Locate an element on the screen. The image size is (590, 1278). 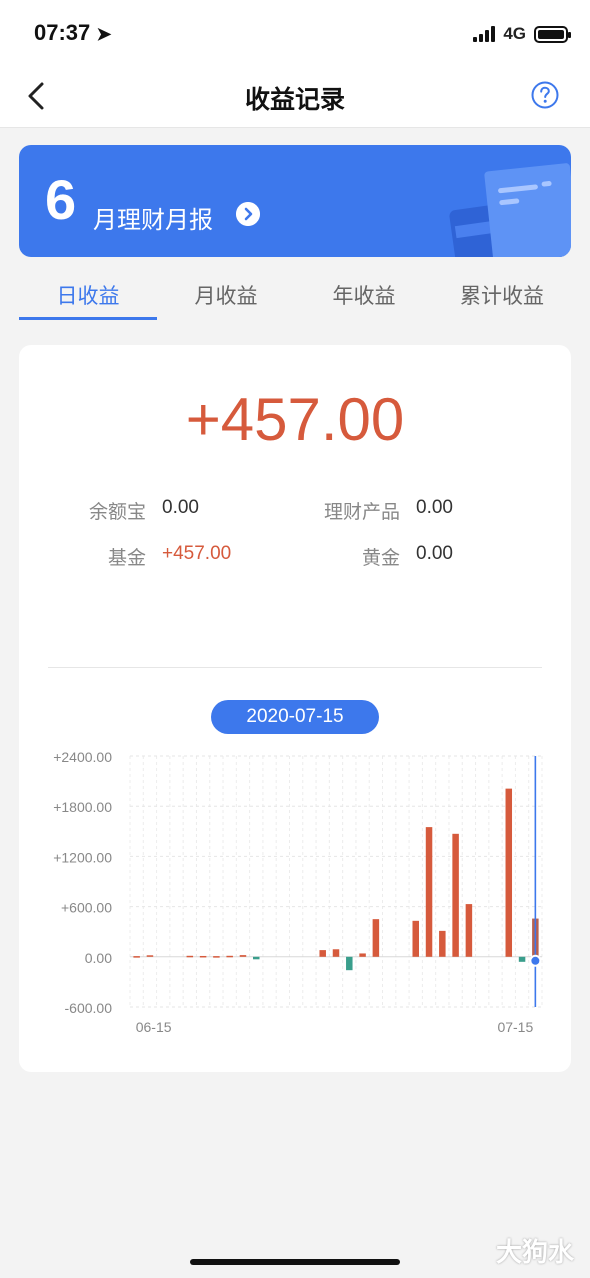
y-tick-label: +2400.00 is located at coordinates (82, 757).